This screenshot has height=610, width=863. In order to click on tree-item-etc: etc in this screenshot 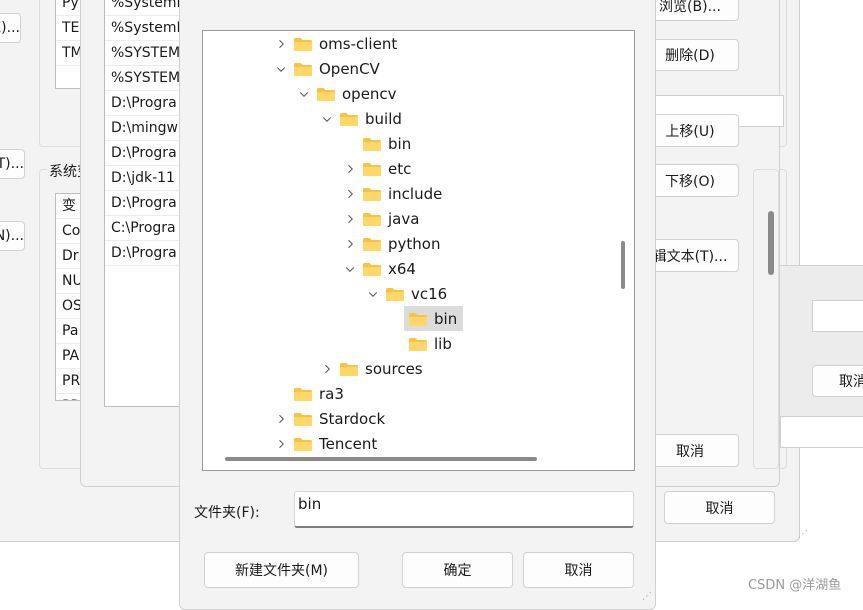, I will do `click(379, 168)`.